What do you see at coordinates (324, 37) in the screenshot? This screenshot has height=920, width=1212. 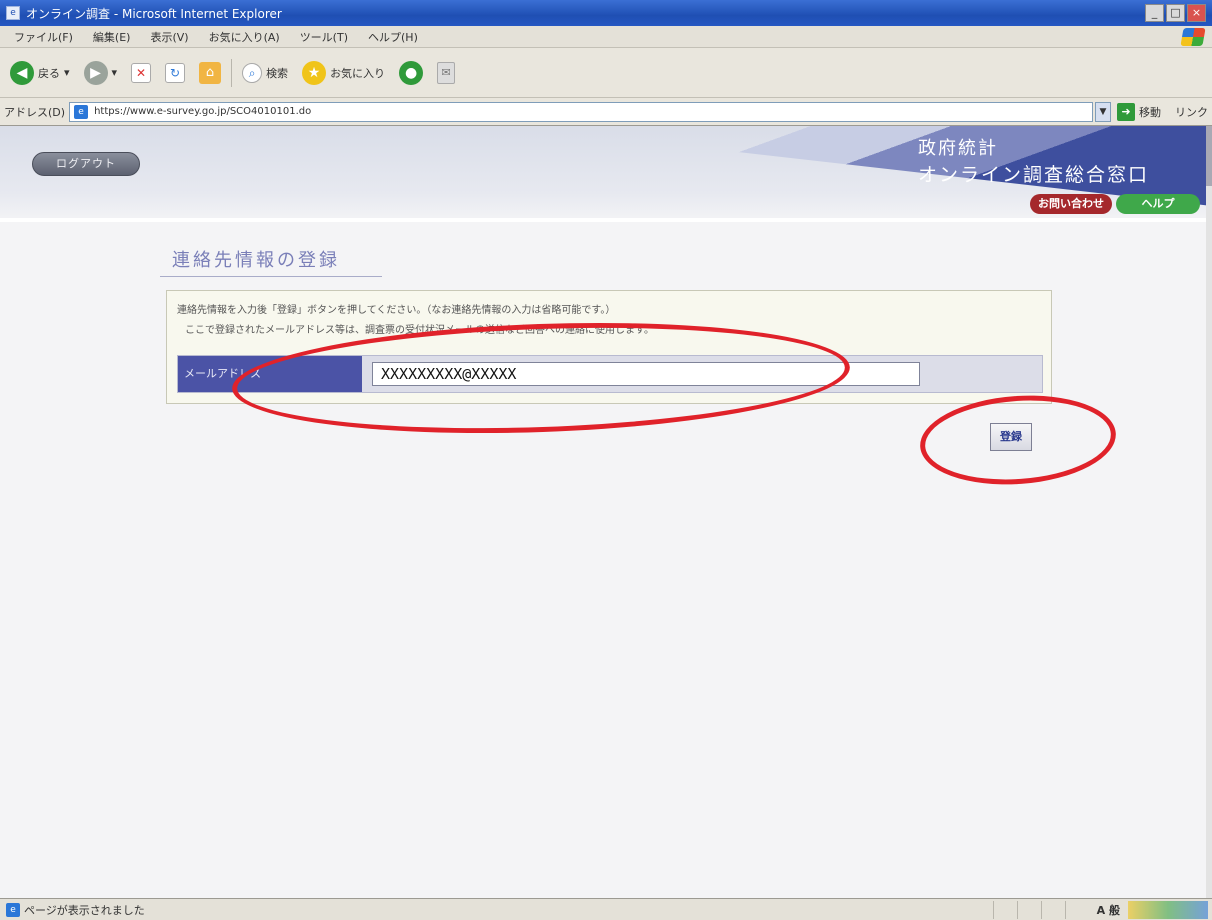 I see `menu-tools: ツール(T)` at bounding box center [324, 37].